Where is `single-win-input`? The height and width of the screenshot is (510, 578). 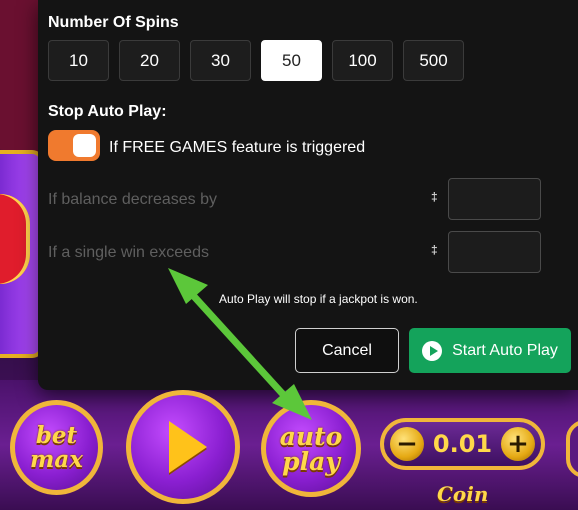 single-win-input is located at coordinates (494, 252).